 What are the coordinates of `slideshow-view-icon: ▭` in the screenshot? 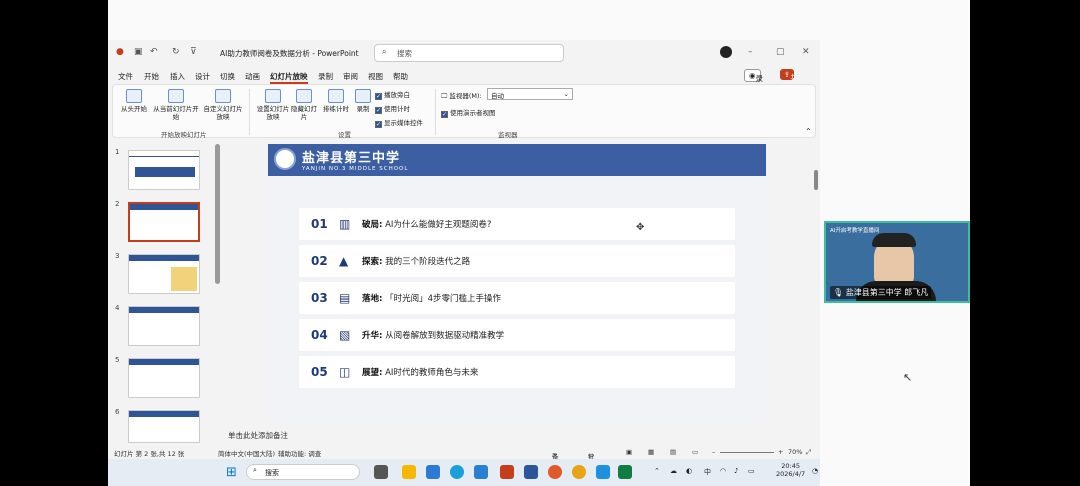 It's located at (695, 452).